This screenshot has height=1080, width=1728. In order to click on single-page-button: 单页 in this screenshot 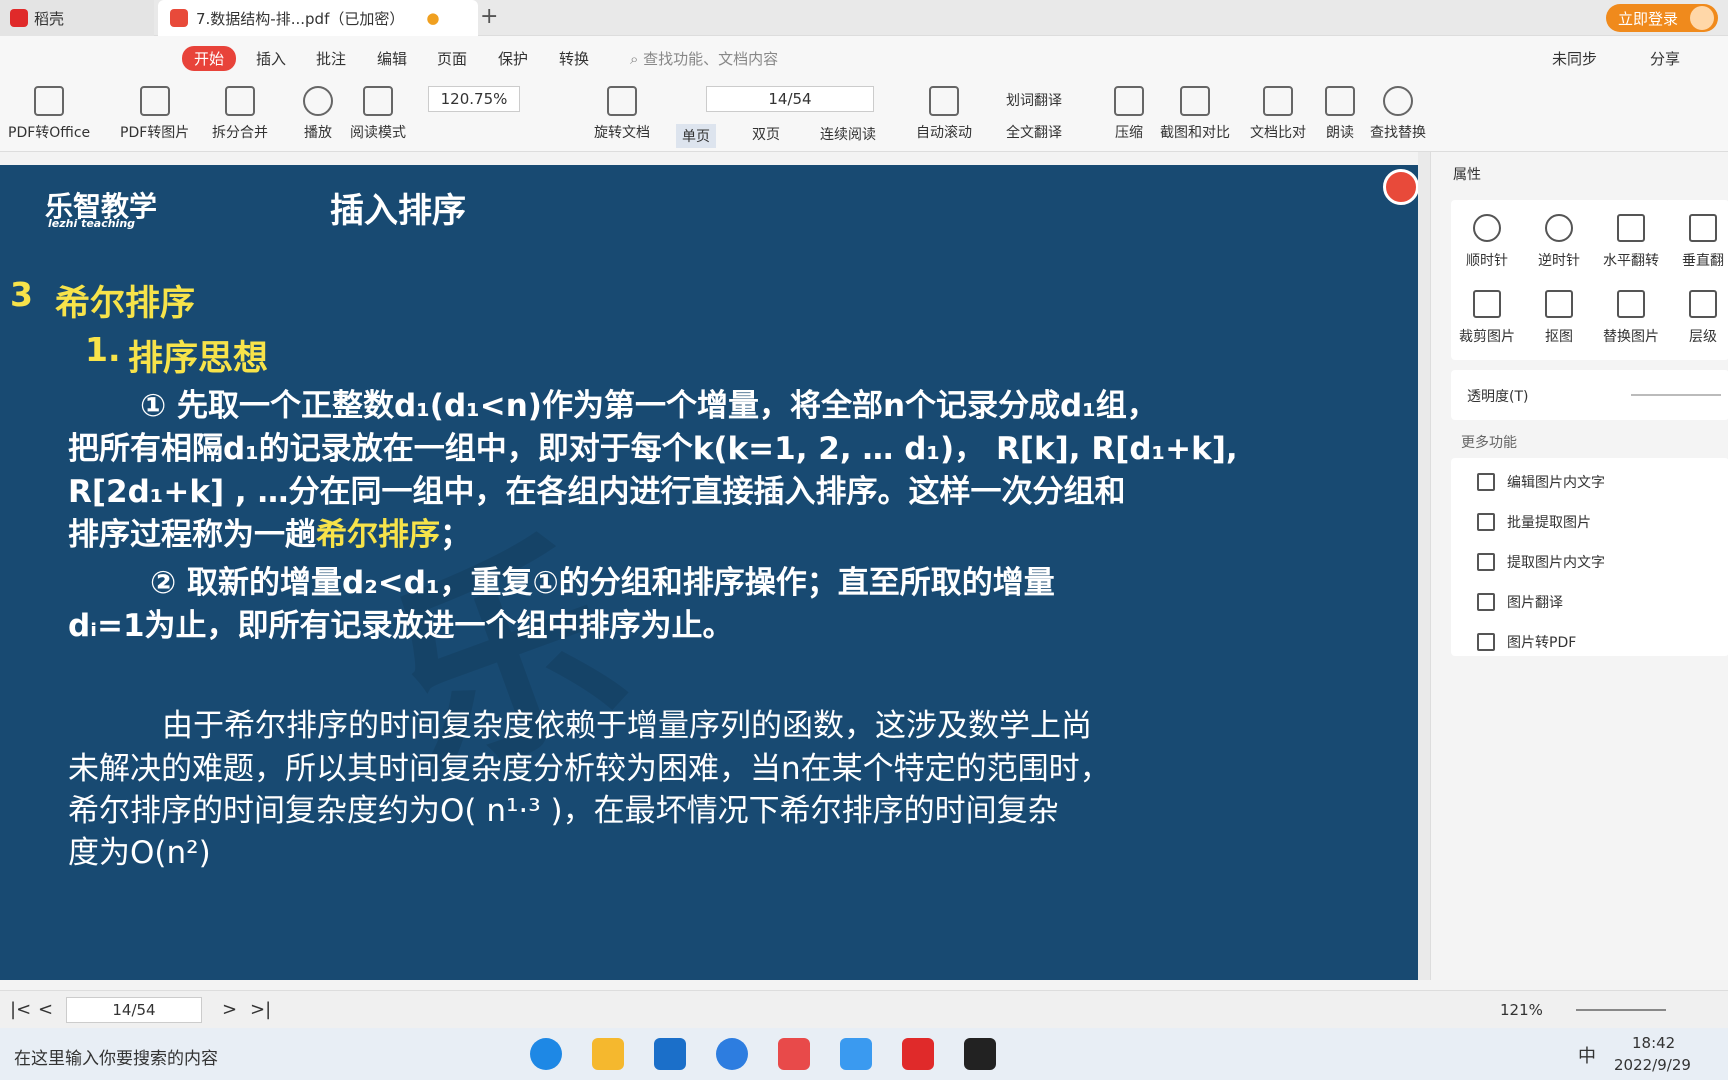, I will do `click(696, 136)`.